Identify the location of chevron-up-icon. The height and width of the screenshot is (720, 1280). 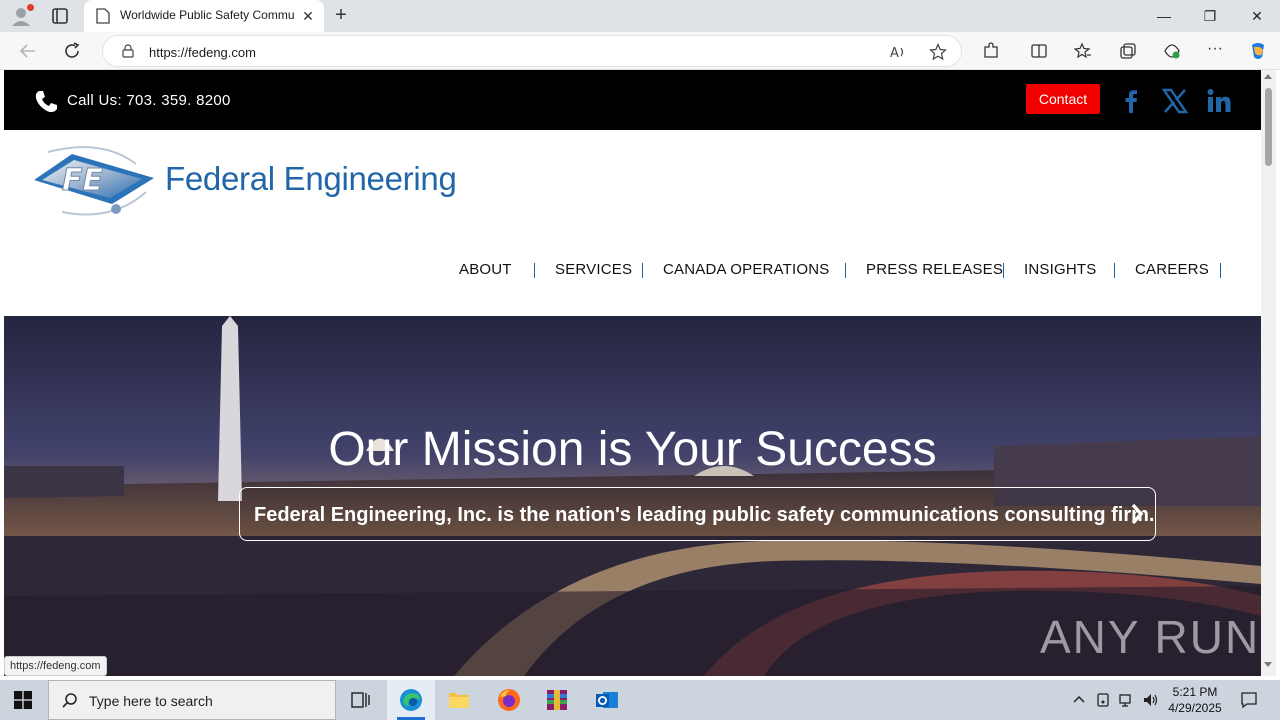
(1079, 700).